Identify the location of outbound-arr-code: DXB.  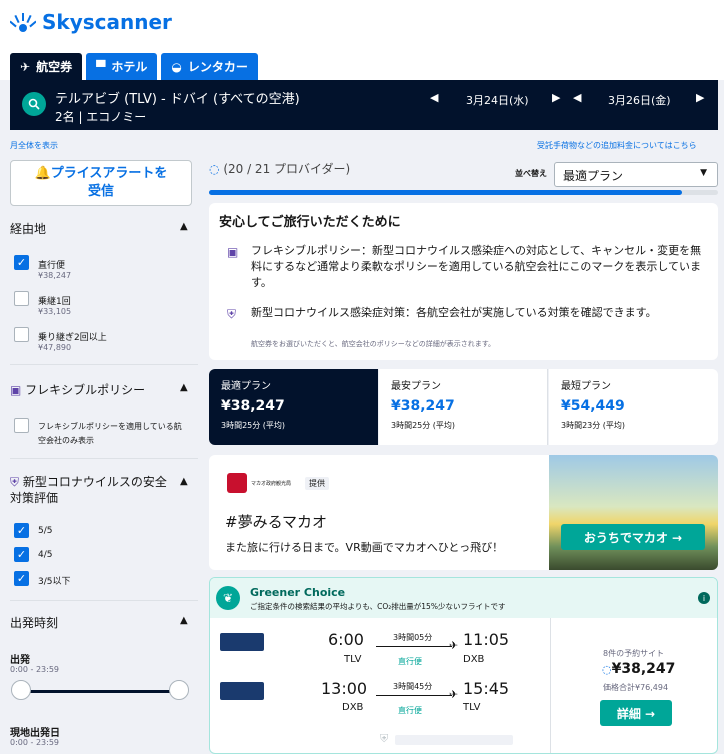
(474, 659).